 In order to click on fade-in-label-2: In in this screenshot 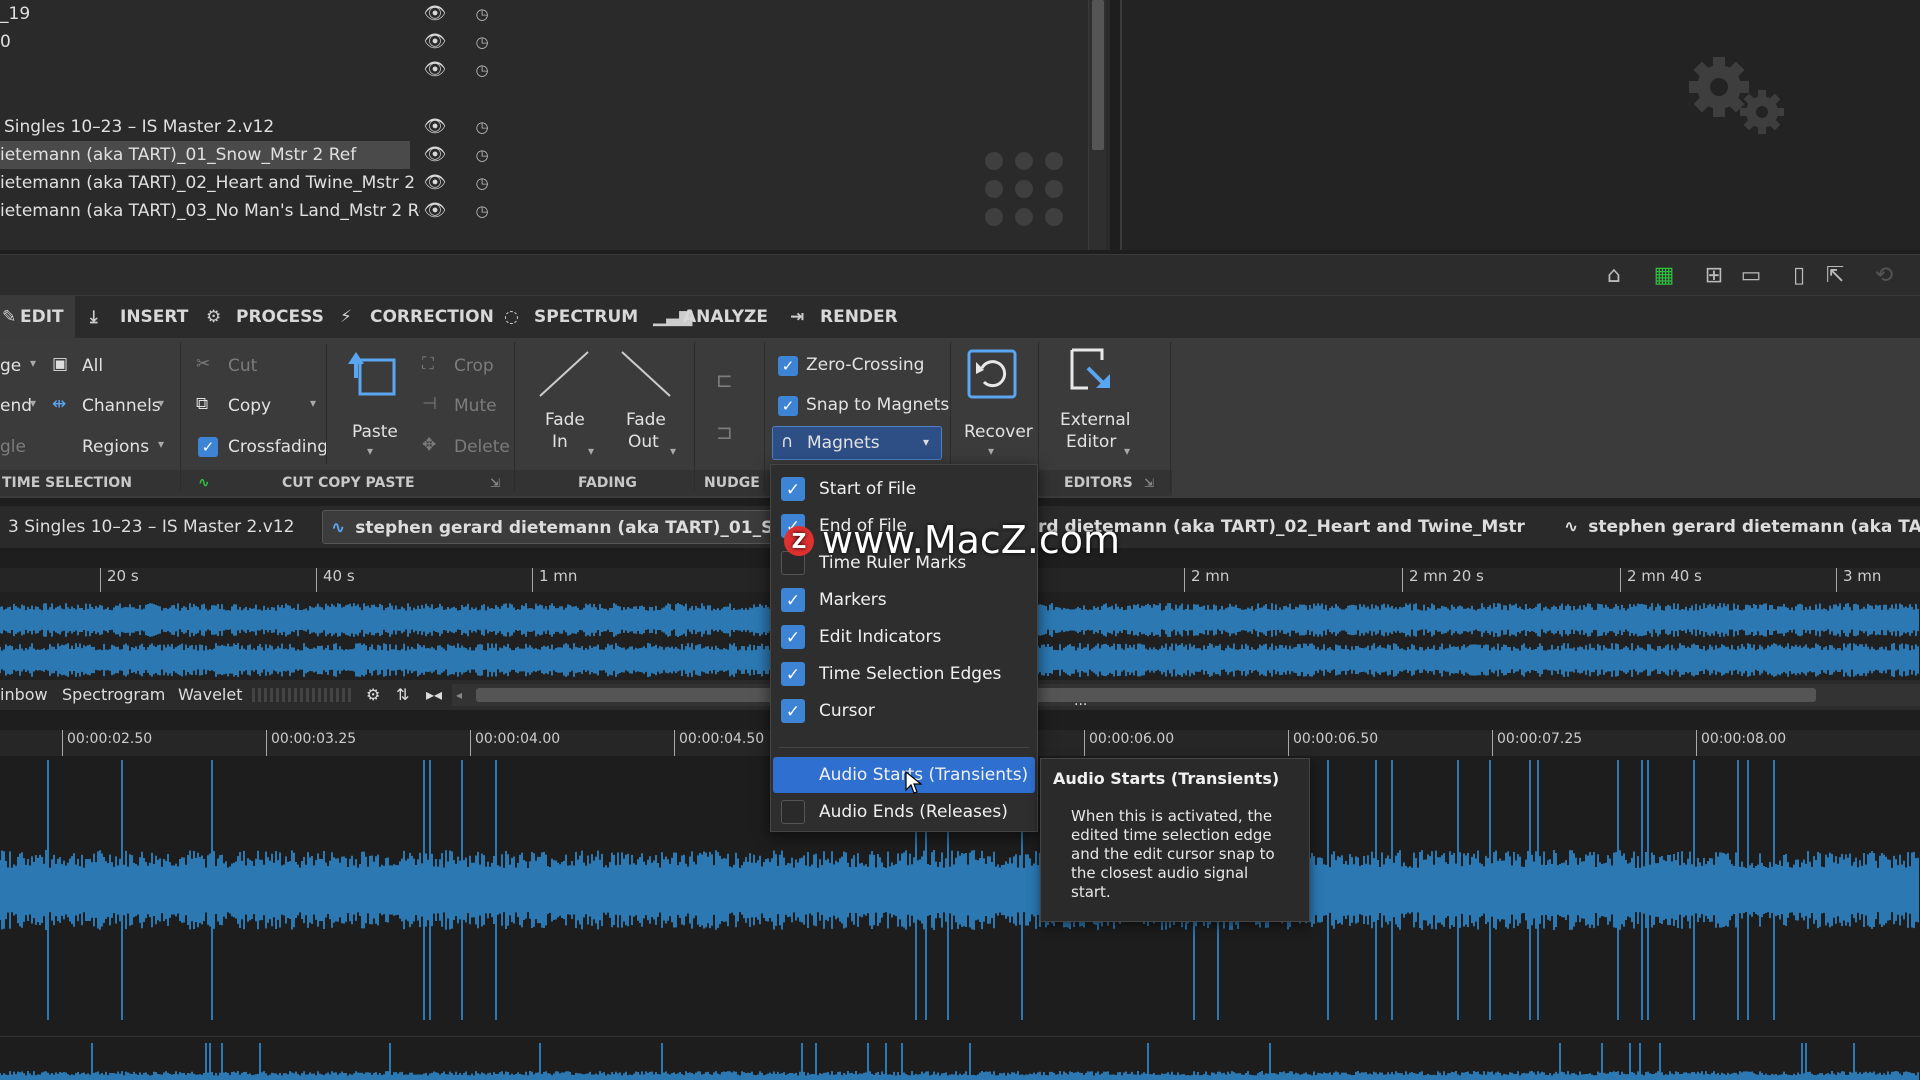, I will do `click(560, 442)`.